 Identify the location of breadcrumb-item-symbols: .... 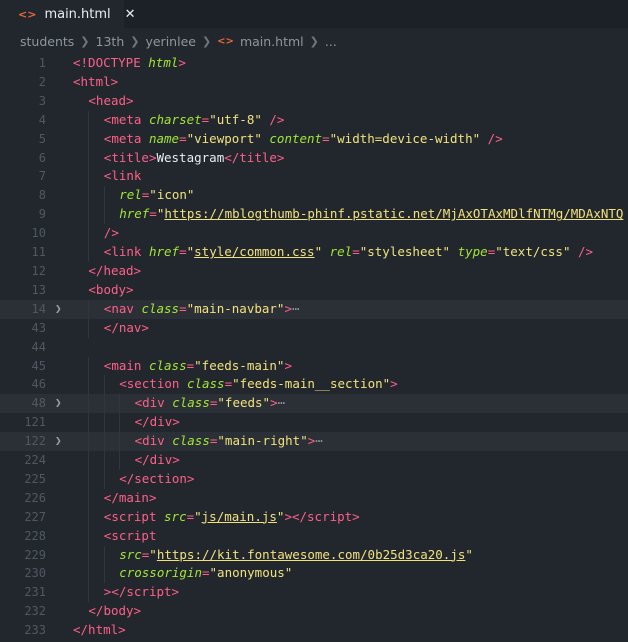
(331, 41).